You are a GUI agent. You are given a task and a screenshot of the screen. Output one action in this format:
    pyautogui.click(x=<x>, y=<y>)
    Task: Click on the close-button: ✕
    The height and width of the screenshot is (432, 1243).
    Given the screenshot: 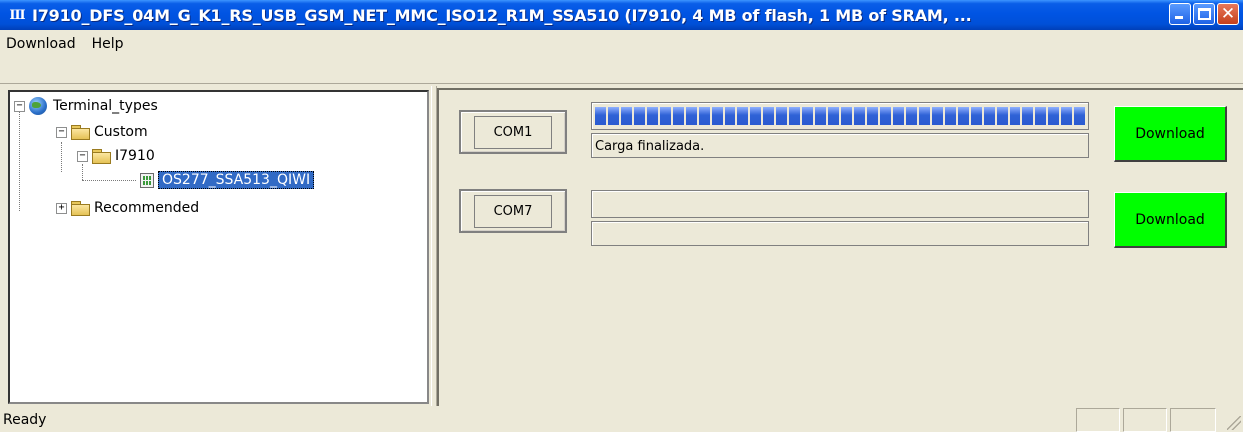 What is the action you would take?
    pyautogui.click(x=1228, y=14)
    